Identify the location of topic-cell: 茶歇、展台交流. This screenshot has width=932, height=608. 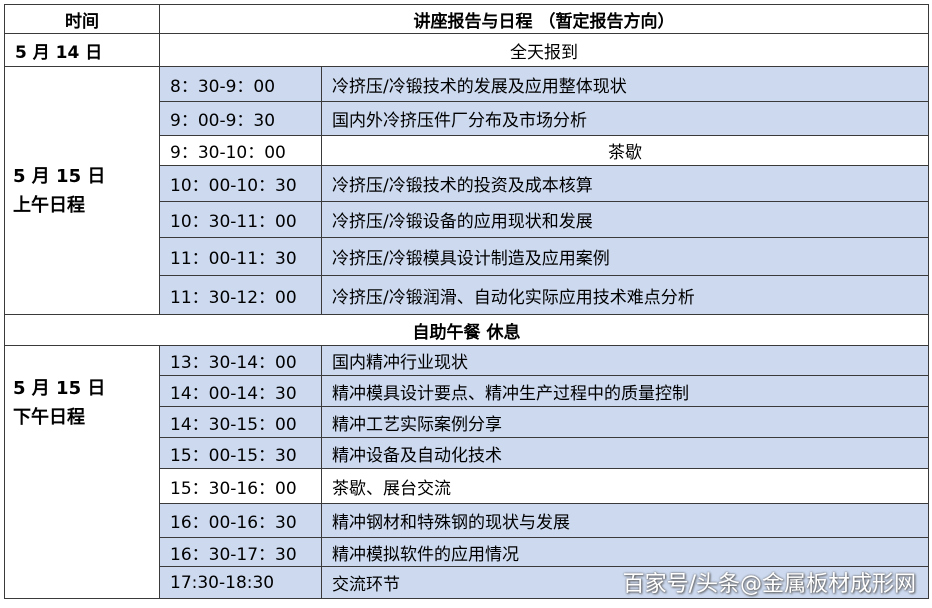
(625, 486).